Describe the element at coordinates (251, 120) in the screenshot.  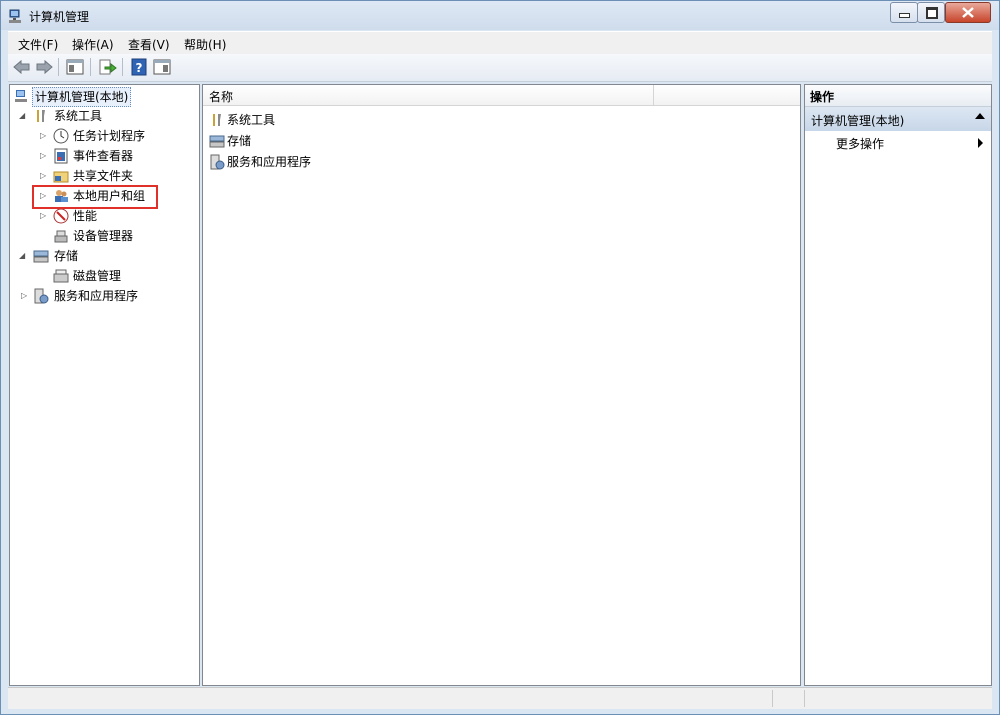
I see `list-item-label: 系统工具` at that location.